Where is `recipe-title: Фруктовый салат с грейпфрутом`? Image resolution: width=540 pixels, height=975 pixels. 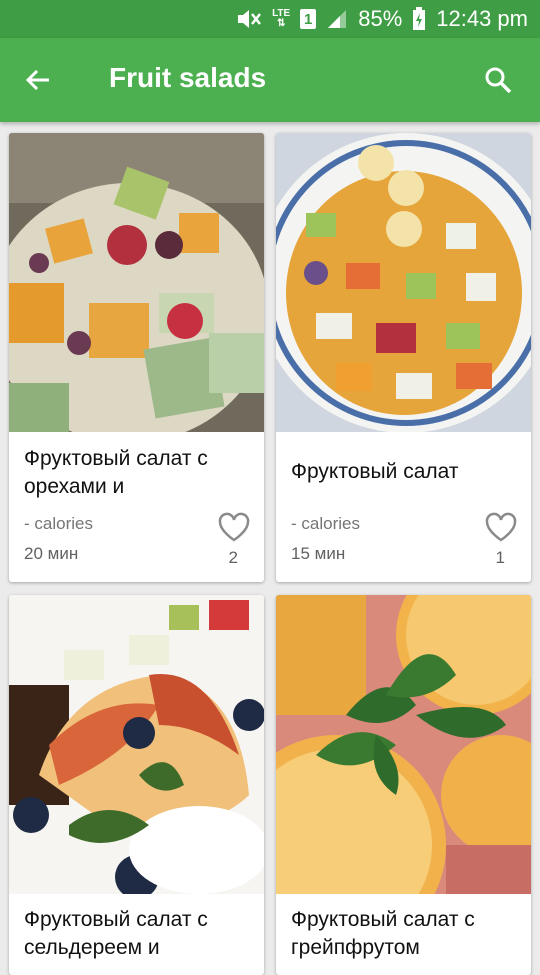 recipe-title: Фруктовый салат с грейпфрутом is located at coordinates (383, 933).